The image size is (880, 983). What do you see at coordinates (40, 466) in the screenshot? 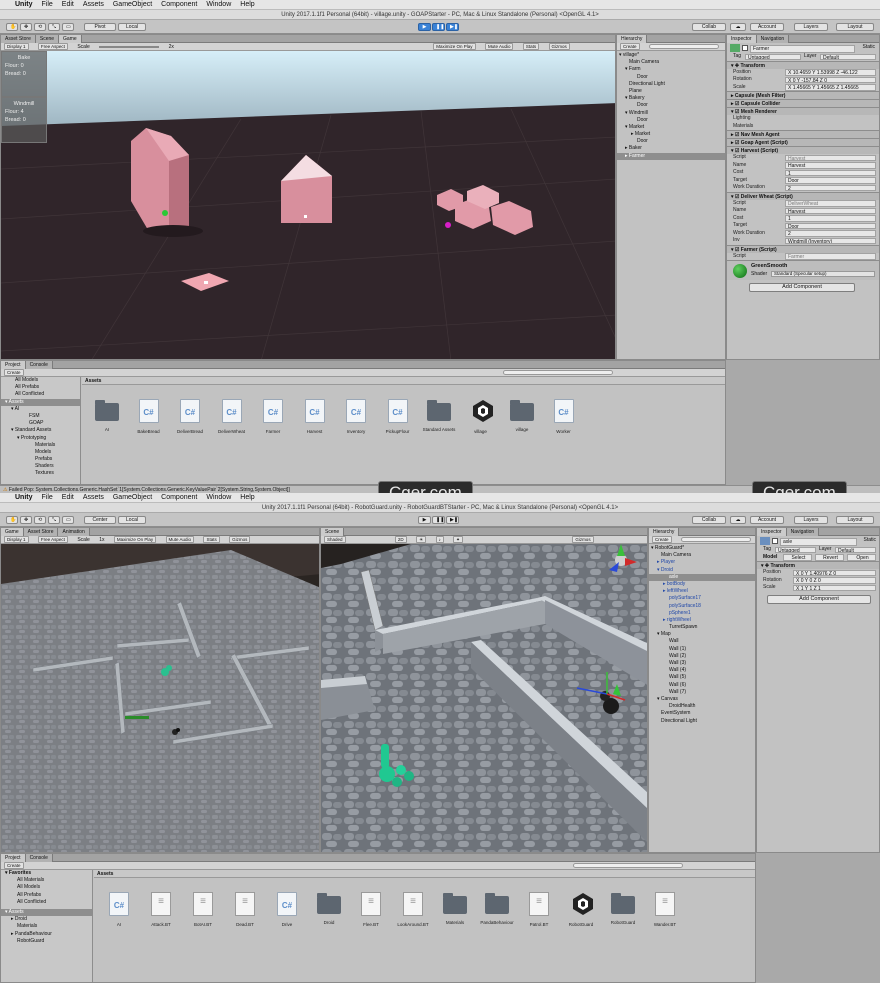
I see `tree-item: Shaders` at bounding box center [40, 466].